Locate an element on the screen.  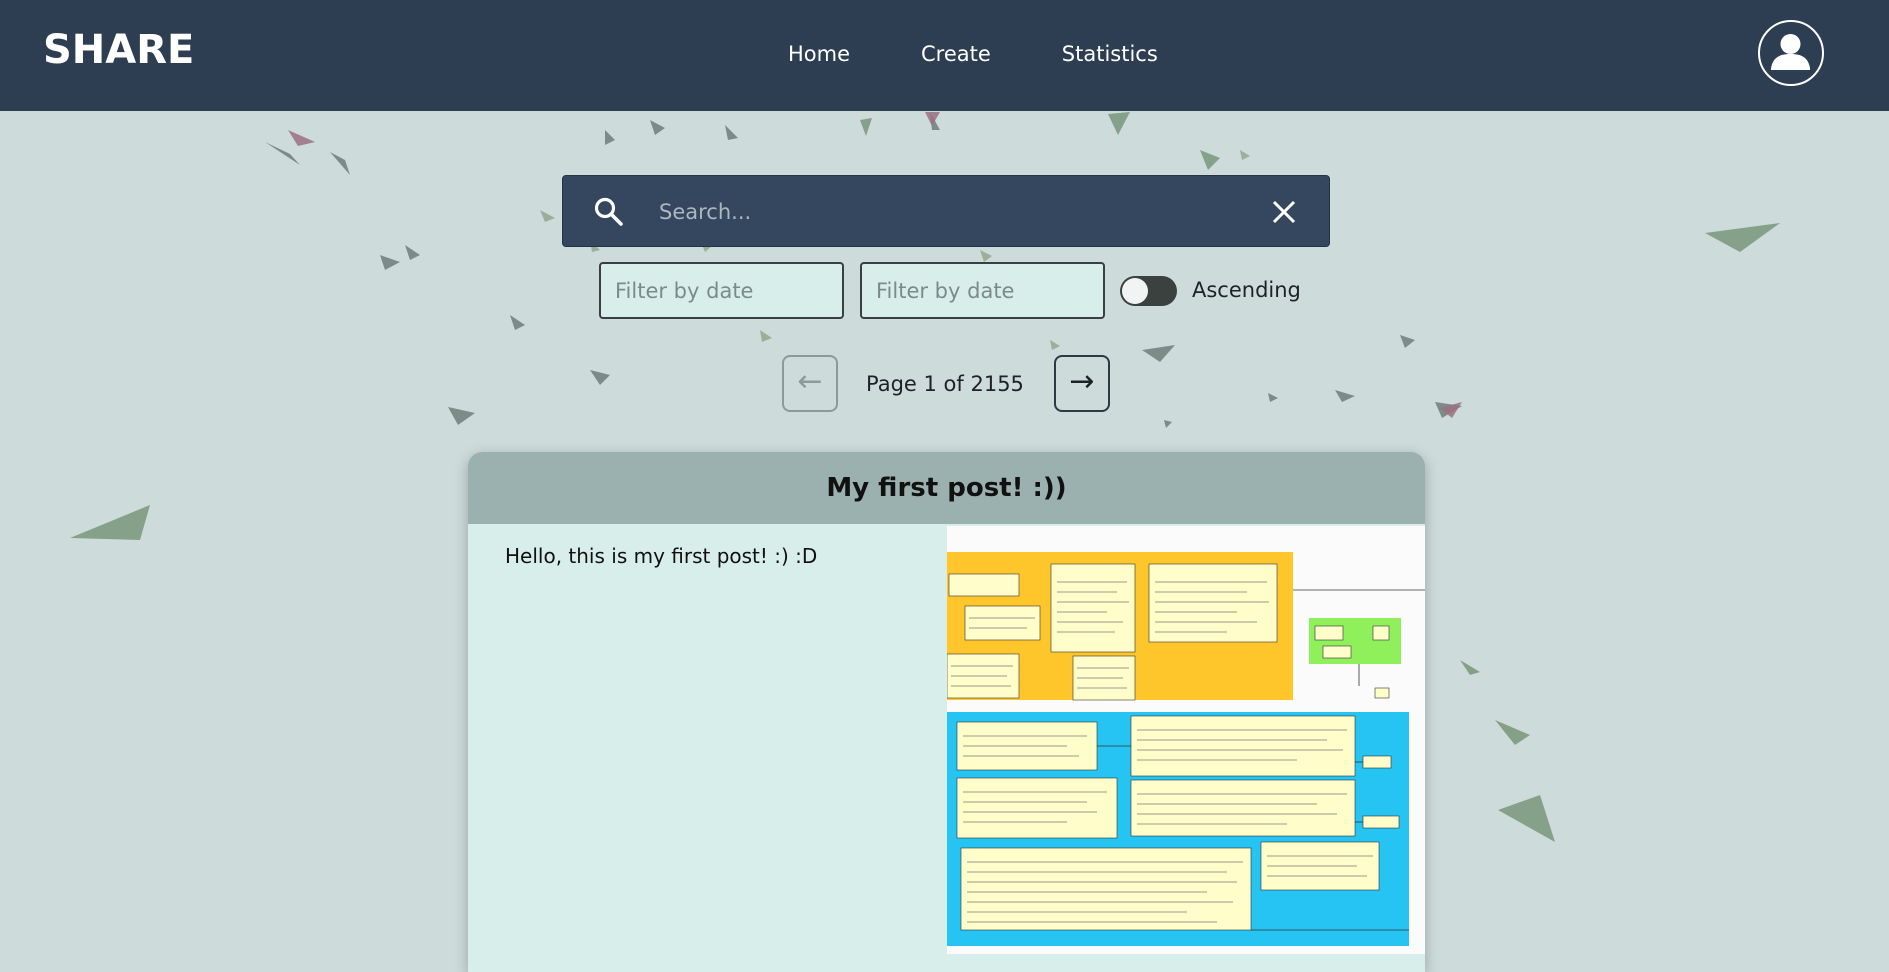
nav-statistics-link: Statistics is located at coordinates (1110, 54).